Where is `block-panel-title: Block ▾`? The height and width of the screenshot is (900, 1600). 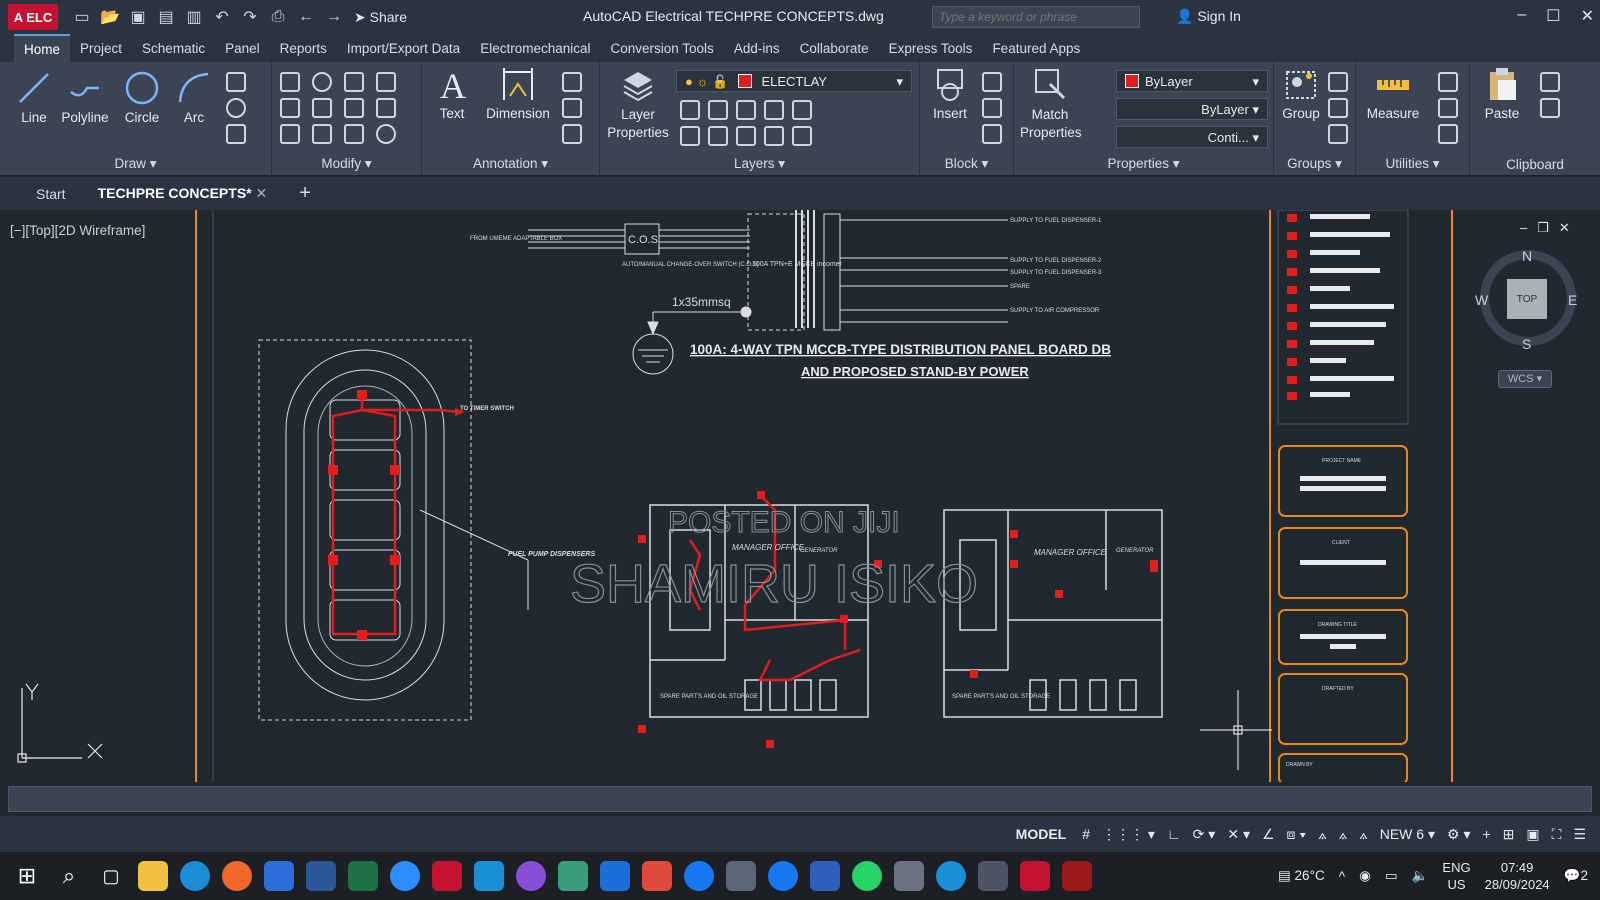
block-panel-title: Block ▾ is located at coordinates (966, 164).